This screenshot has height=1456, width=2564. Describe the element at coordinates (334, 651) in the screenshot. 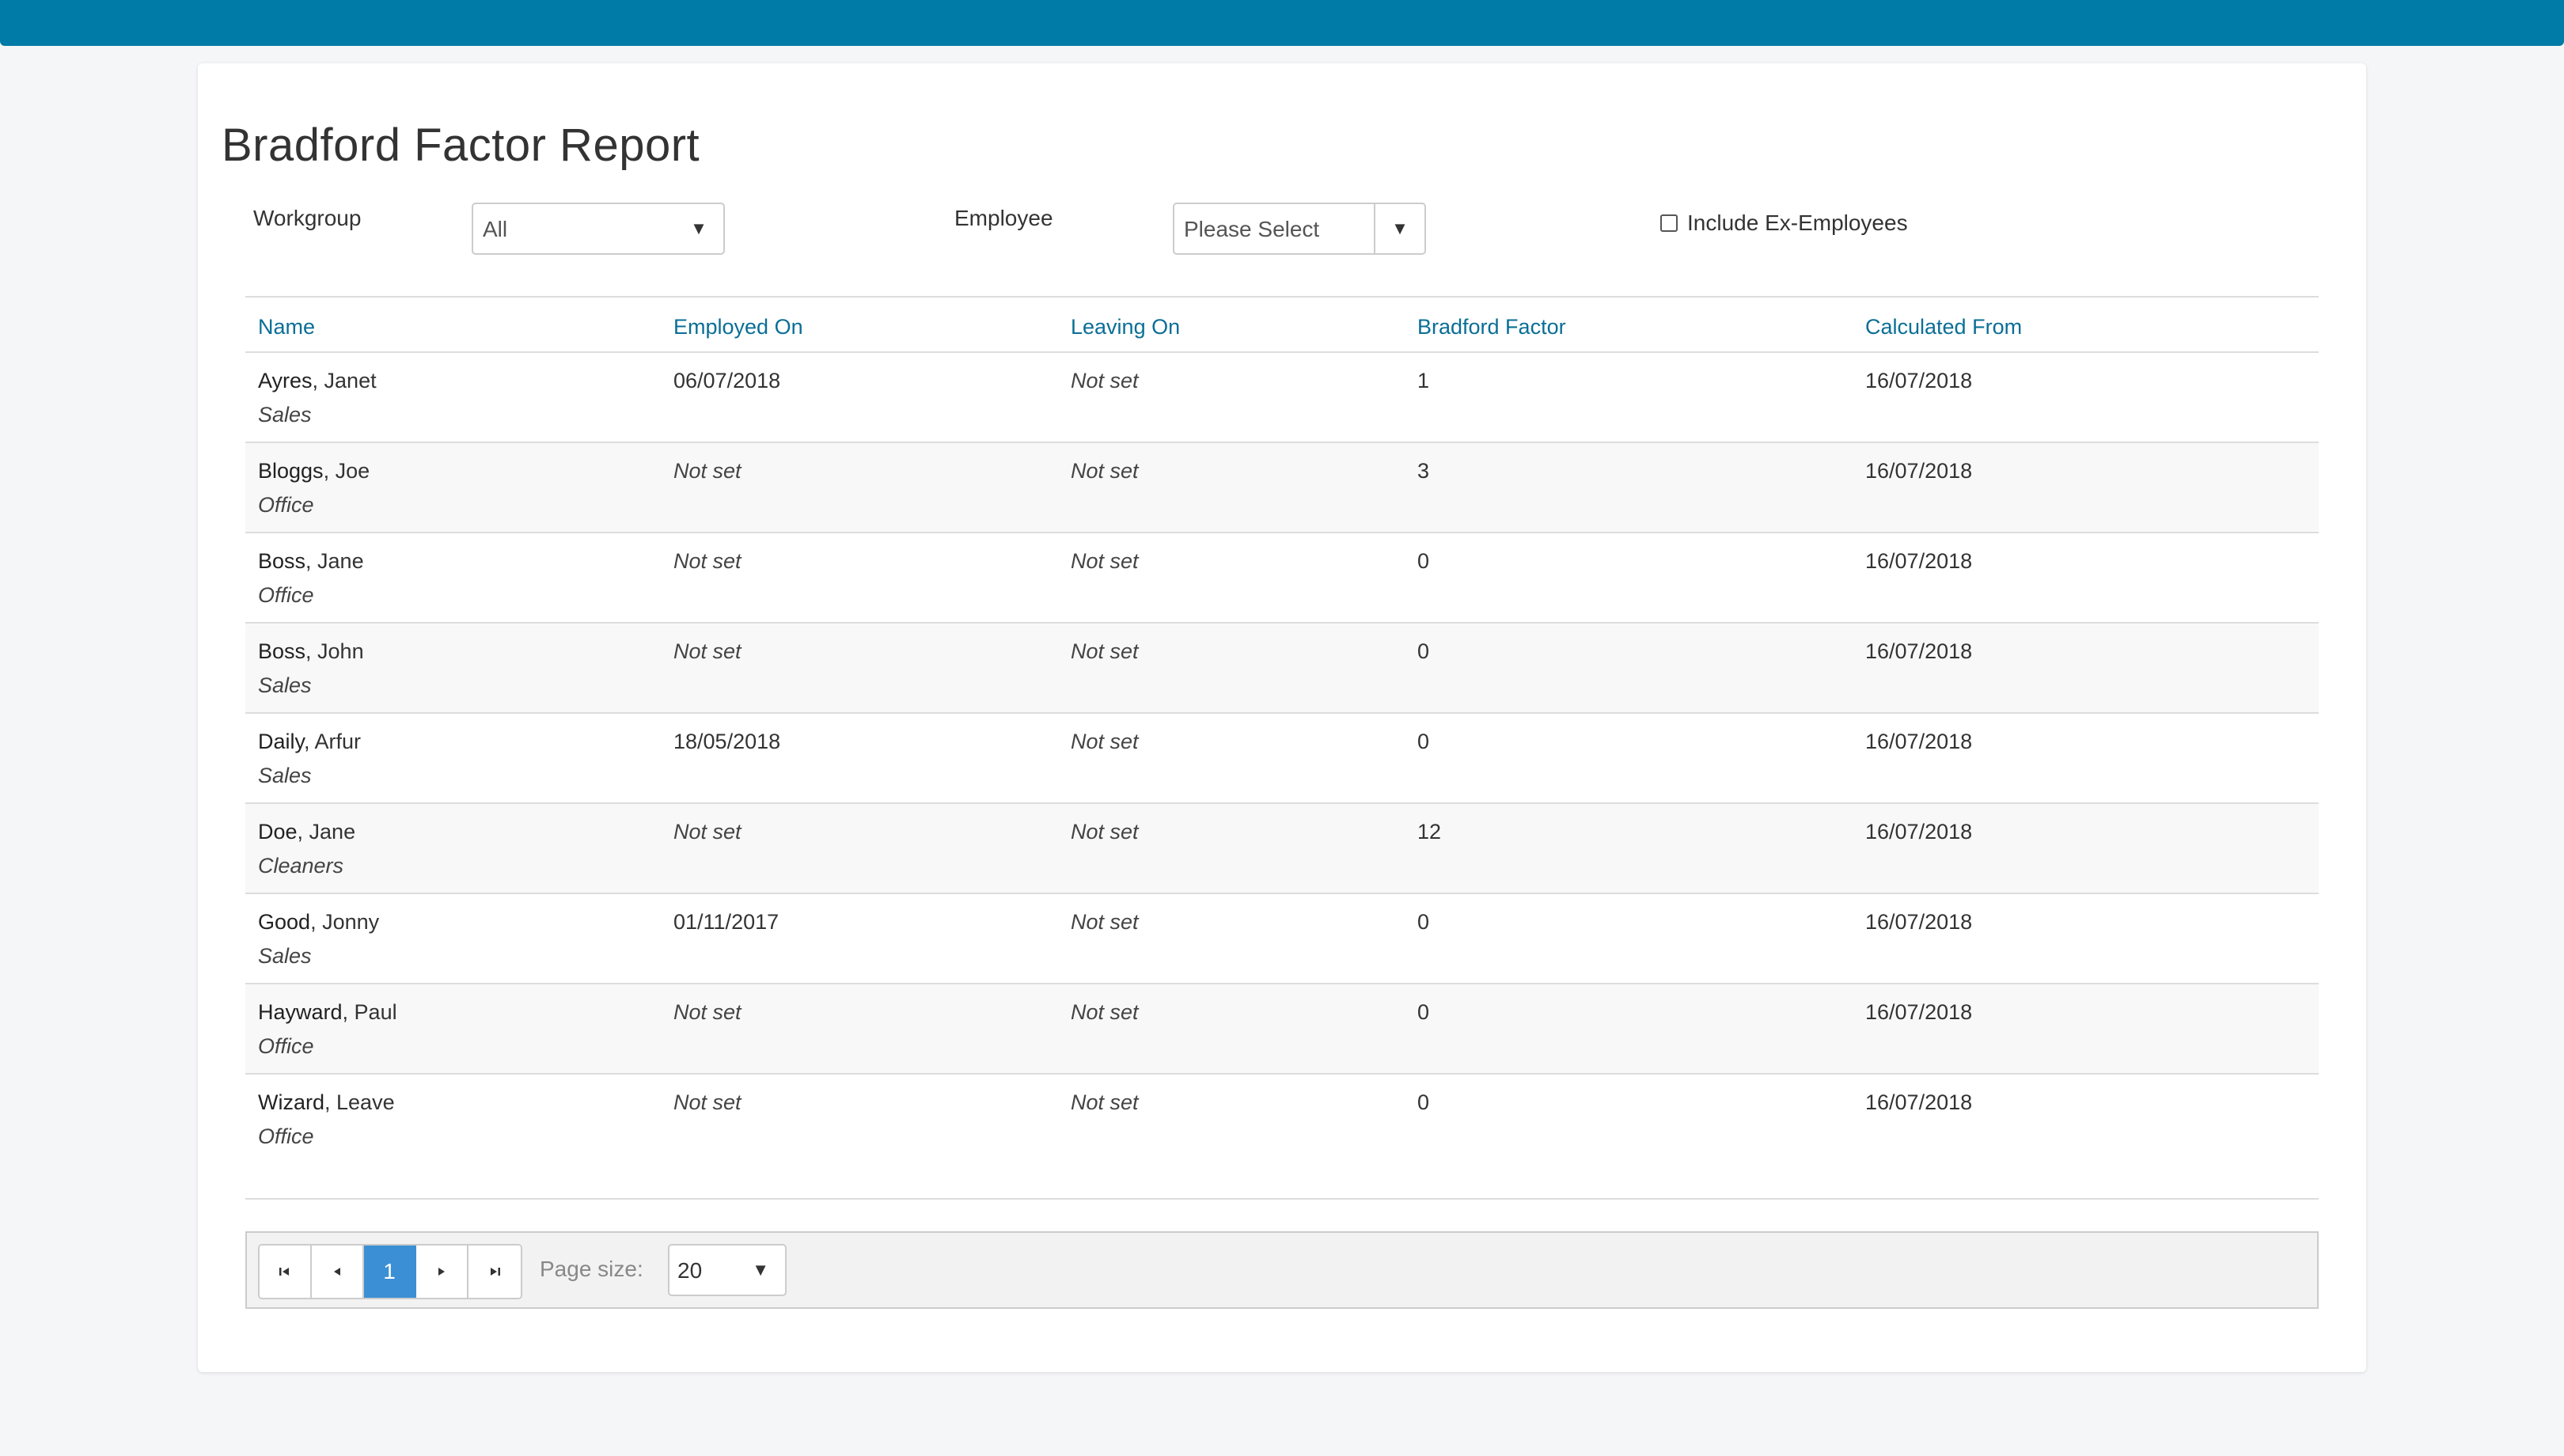

I see `employee-forename: , John` at that location.